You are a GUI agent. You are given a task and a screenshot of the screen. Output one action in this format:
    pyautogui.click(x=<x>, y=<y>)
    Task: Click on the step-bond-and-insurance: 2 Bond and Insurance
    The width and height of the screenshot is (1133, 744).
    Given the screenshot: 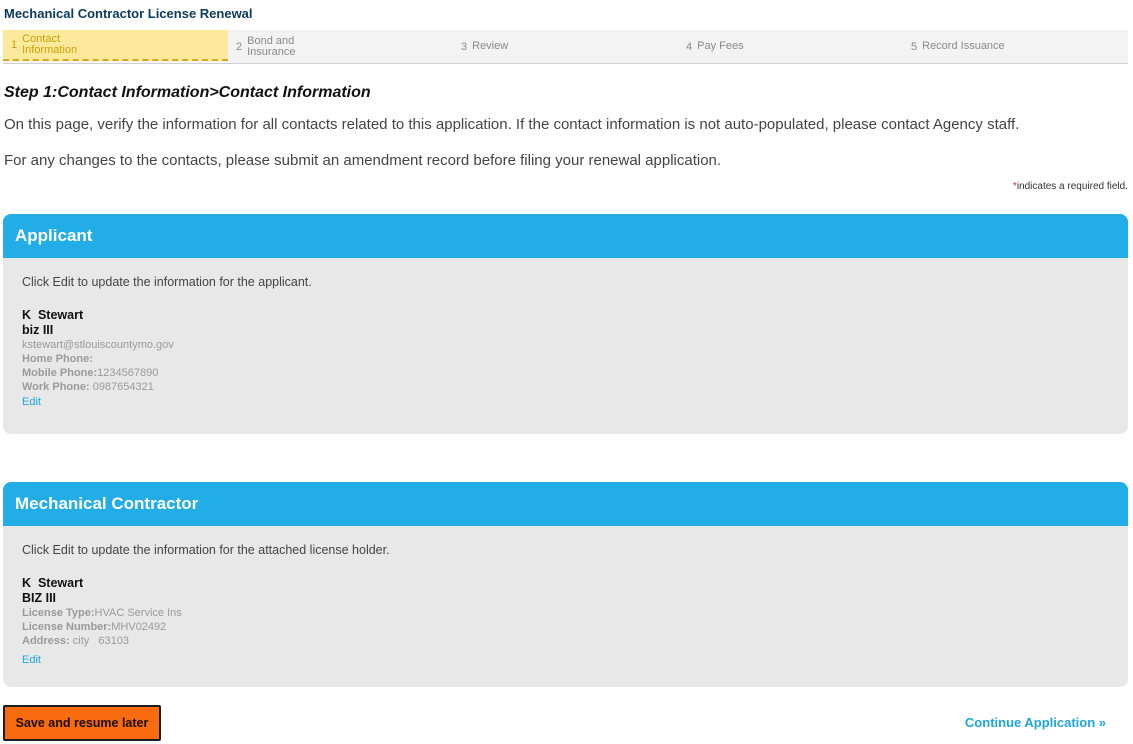 What is the action you would take?
    pyautogui.click(x=265, y=46)
    